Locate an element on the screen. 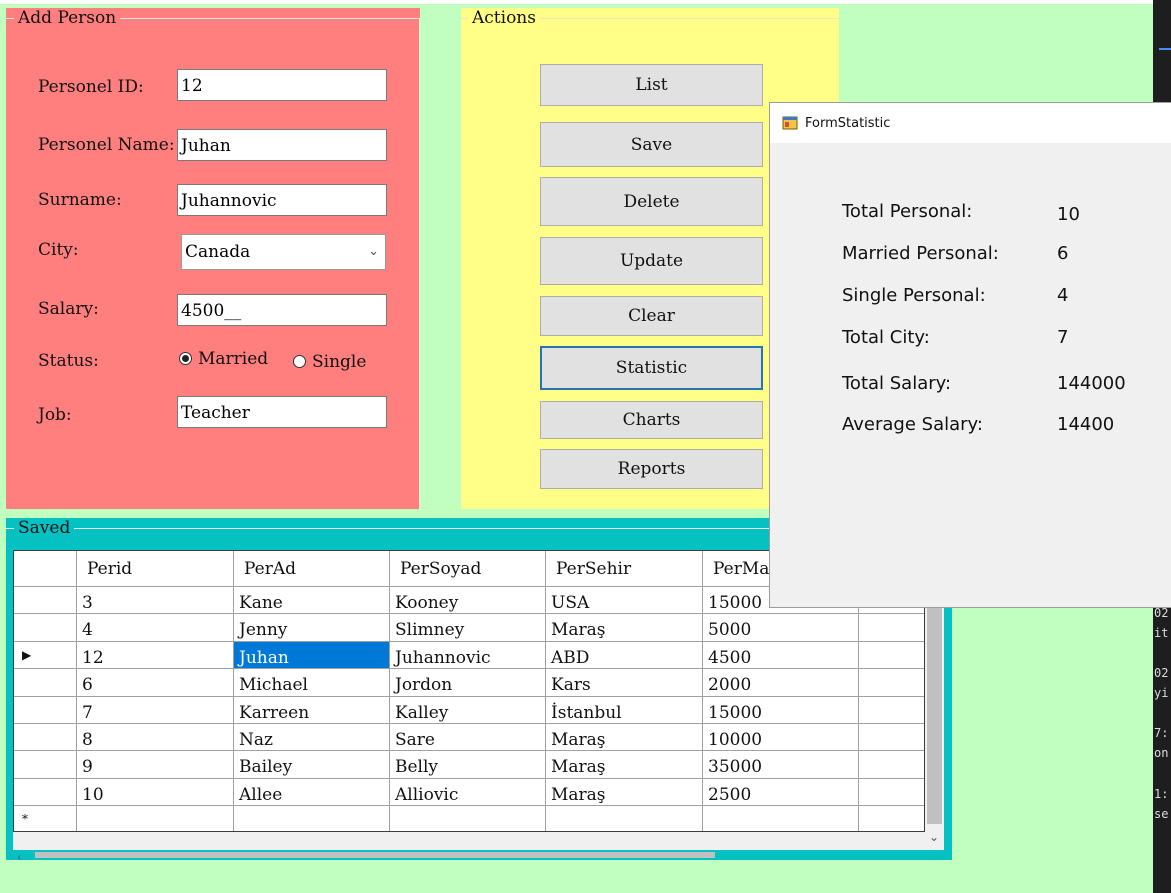 The width and height of the screenshot is (1171, 893). table-row: ▶ 12 Juhan Juhannovic ABD 4500 is located at coordinates (469, 655).